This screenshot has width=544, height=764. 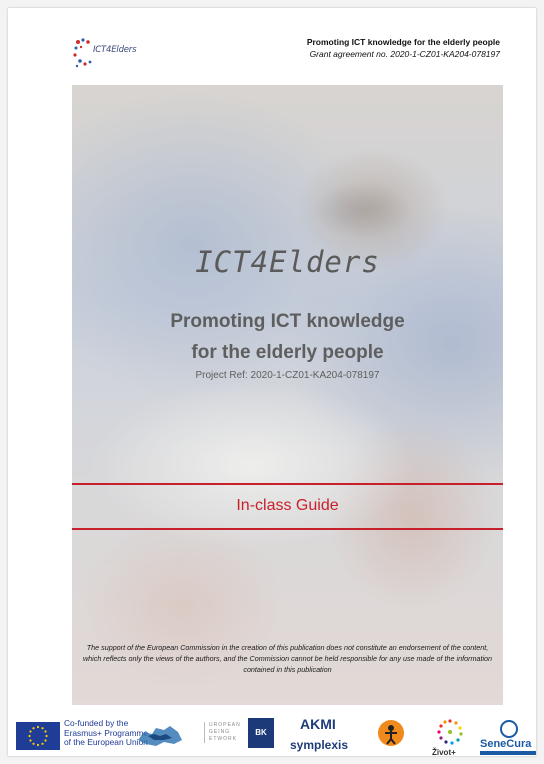 I want to click on bk-logo: BK, so click(x=261, y=733).